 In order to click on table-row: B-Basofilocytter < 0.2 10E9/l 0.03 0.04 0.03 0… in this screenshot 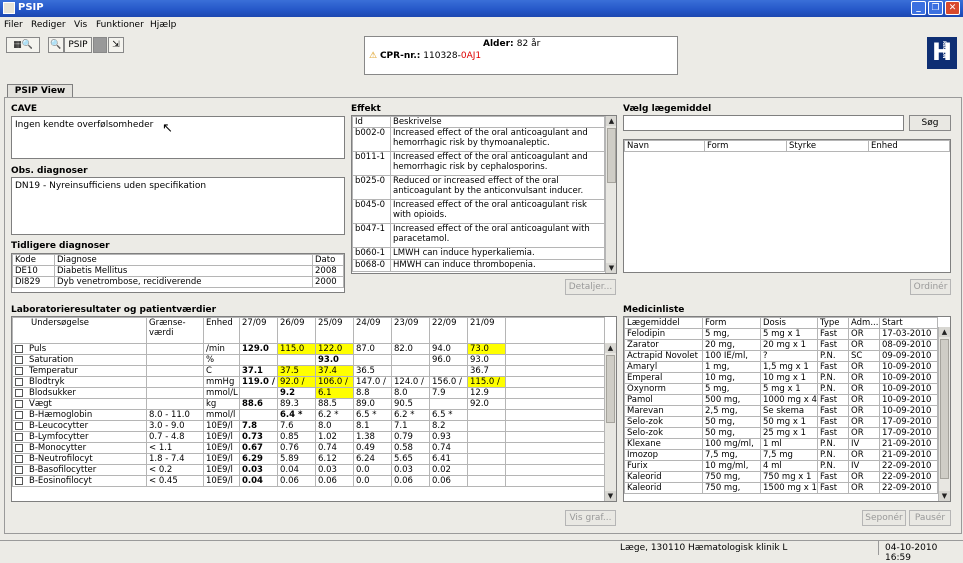, I will do `click(308, 470)`.